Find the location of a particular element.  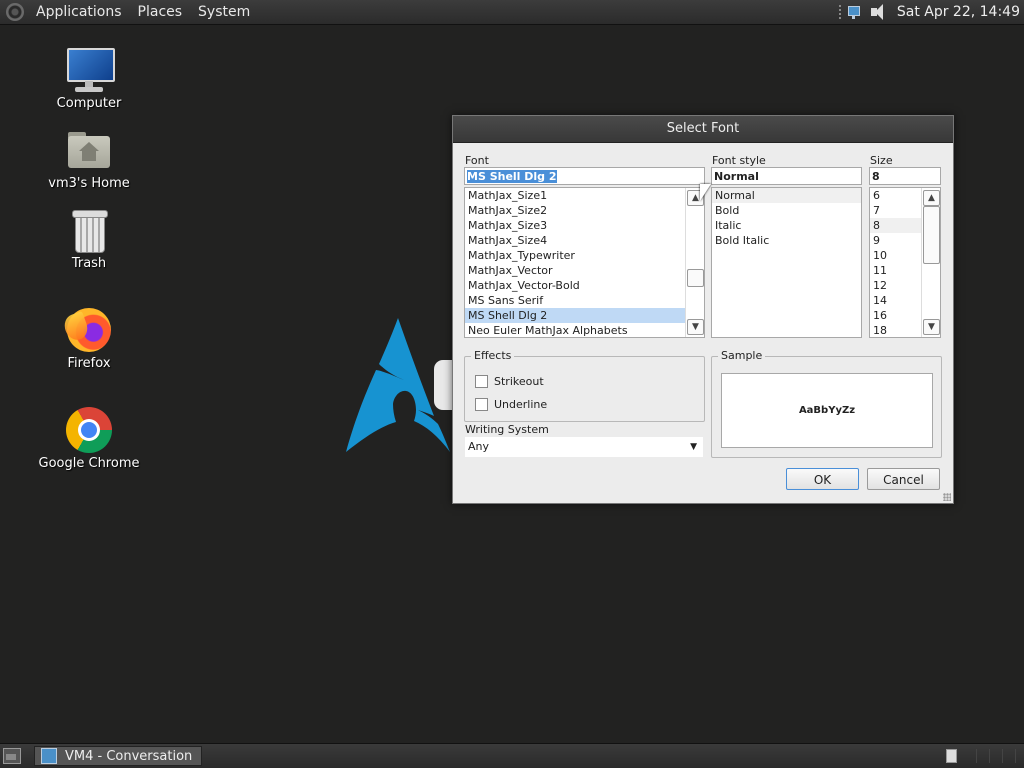

desktop-icon-trash: Trash is located at coordinates (89, 238).